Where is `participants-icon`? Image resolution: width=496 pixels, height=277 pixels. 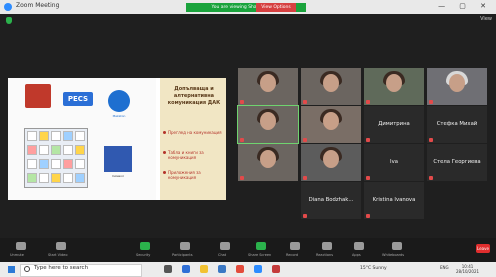 participants-icon is located at coordinates (185, 246).